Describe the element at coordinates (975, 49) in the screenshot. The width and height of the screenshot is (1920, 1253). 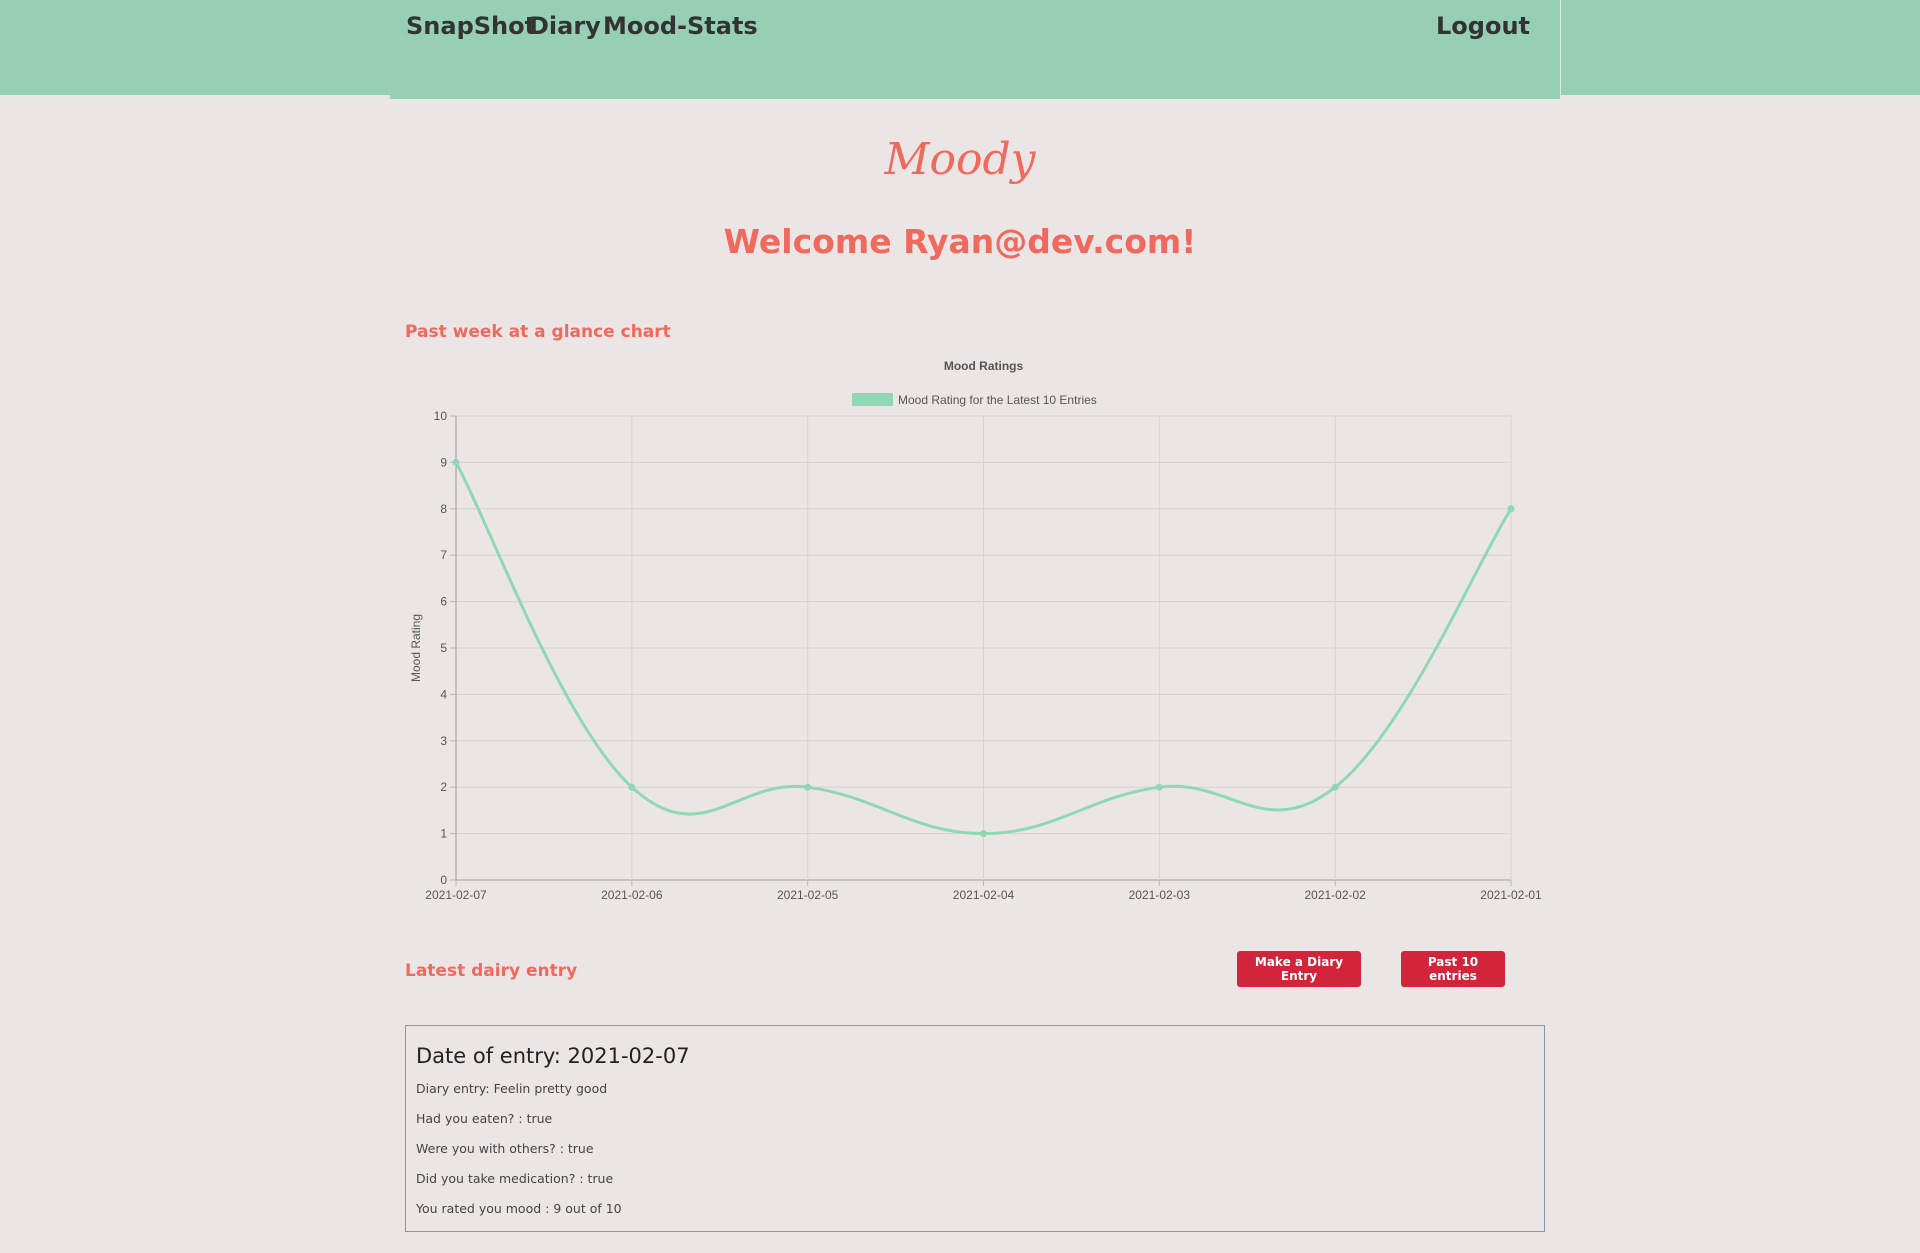
I see `navbar: SnapShot Diary Mood-Stats Logout` at that location.